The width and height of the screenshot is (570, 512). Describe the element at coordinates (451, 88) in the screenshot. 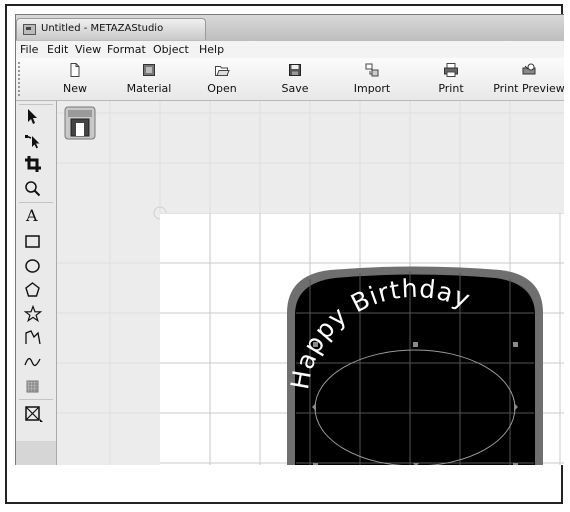

I see `print-label: Print` at that location.